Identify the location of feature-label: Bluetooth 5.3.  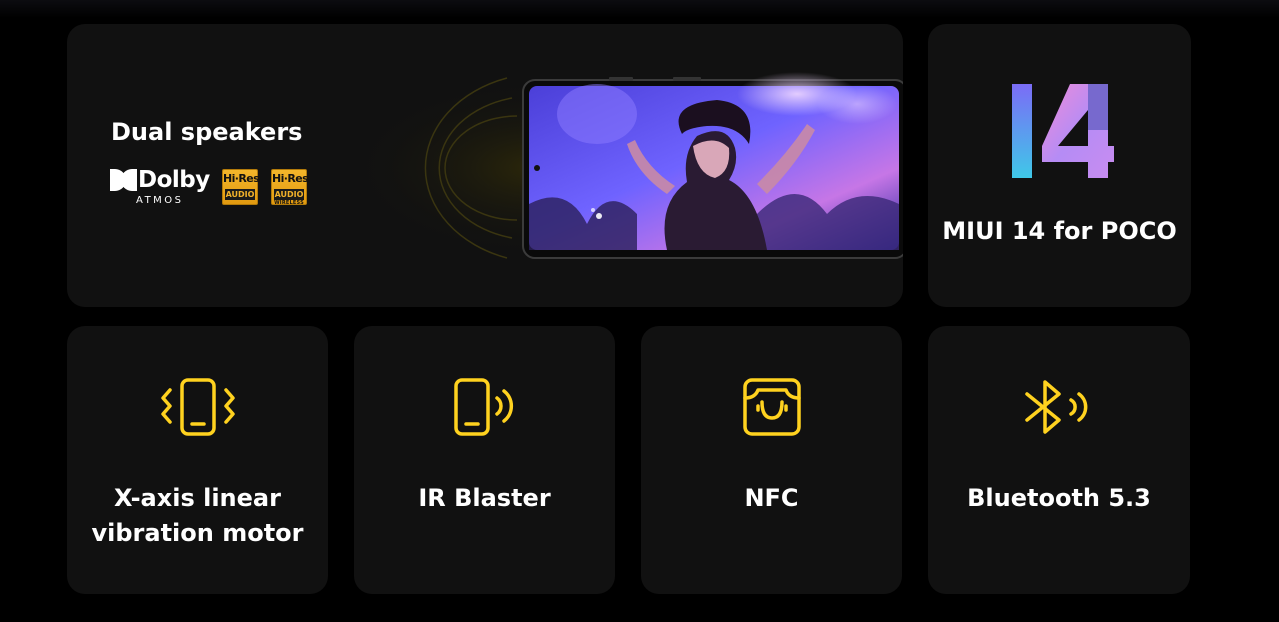
(1059, 498).